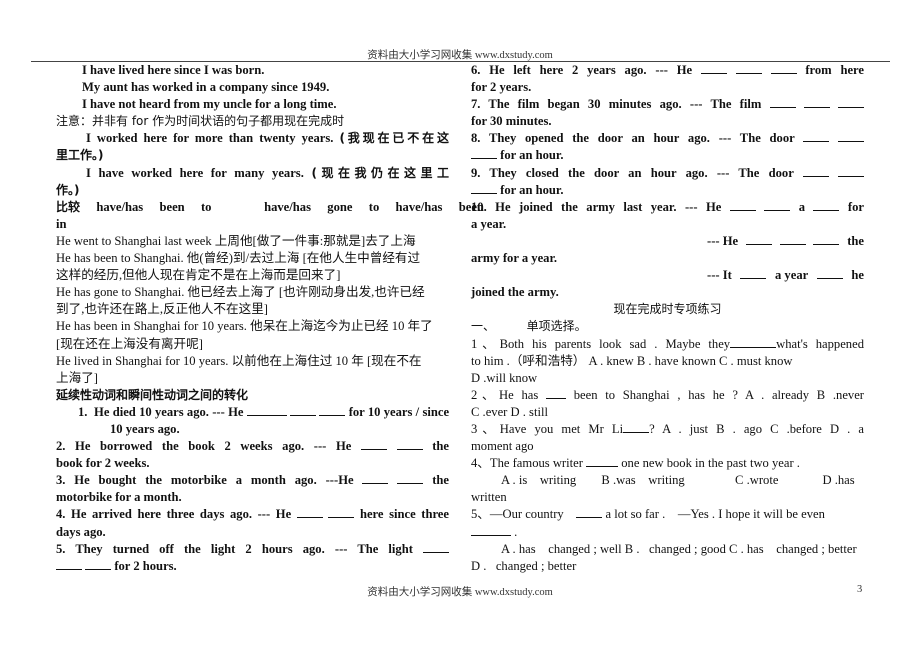  I want to click on section-subtitle: 一、 单项选择。, so click(667, 326).